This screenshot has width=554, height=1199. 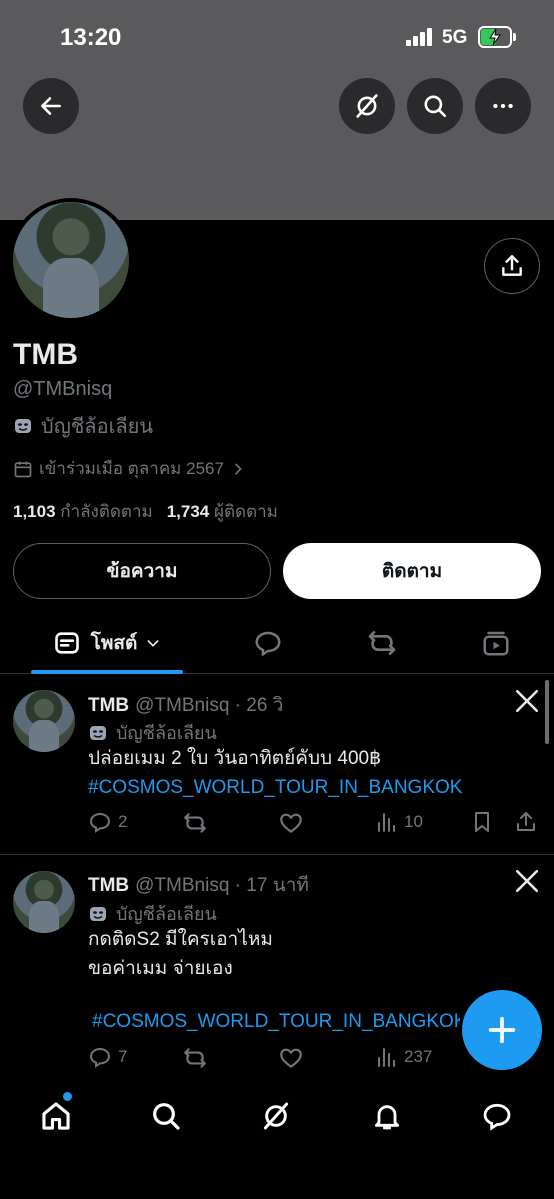 I want to click on grok-button, so click(x=367, y=106).